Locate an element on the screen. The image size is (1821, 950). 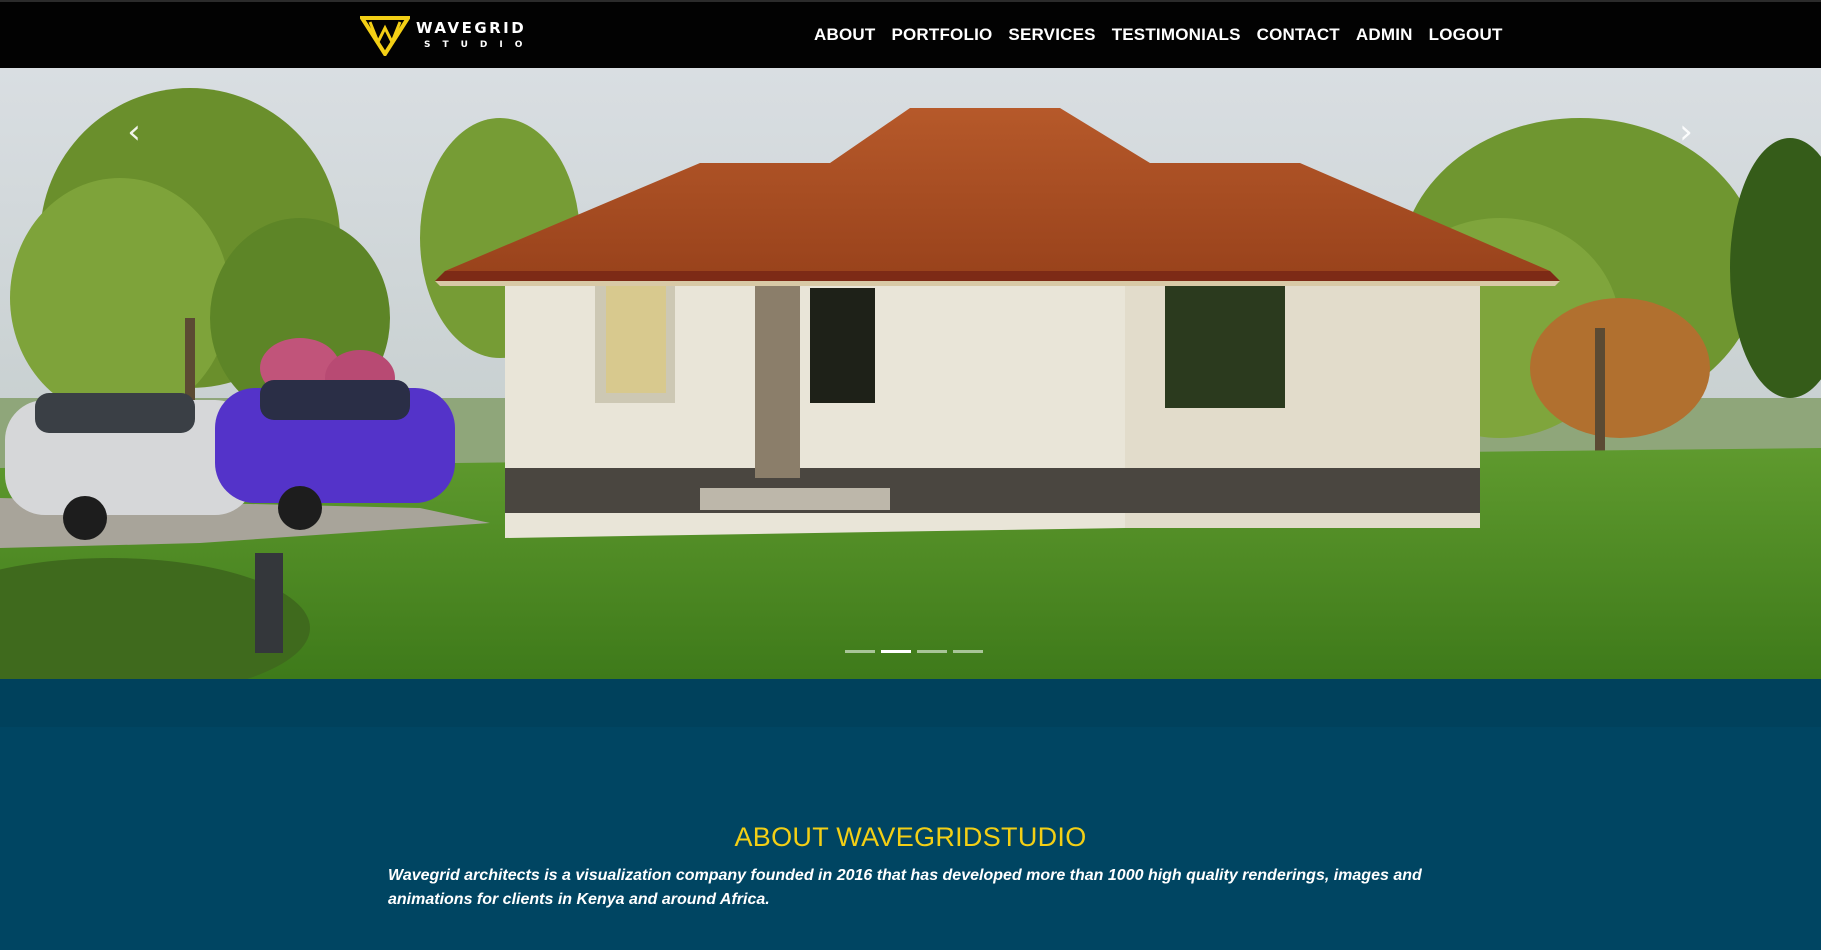
nav-portfolio: PORTFOLIO is located at coordinates (941, 35).